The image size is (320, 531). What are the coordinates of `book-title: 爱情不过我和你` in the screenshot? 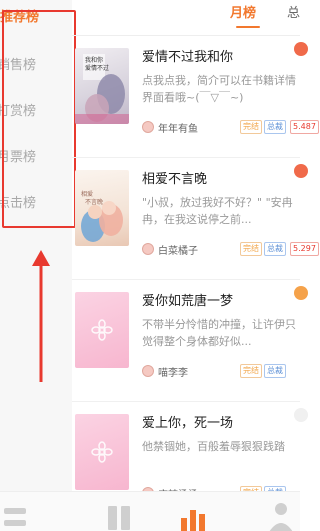 It's located at (187, 55).